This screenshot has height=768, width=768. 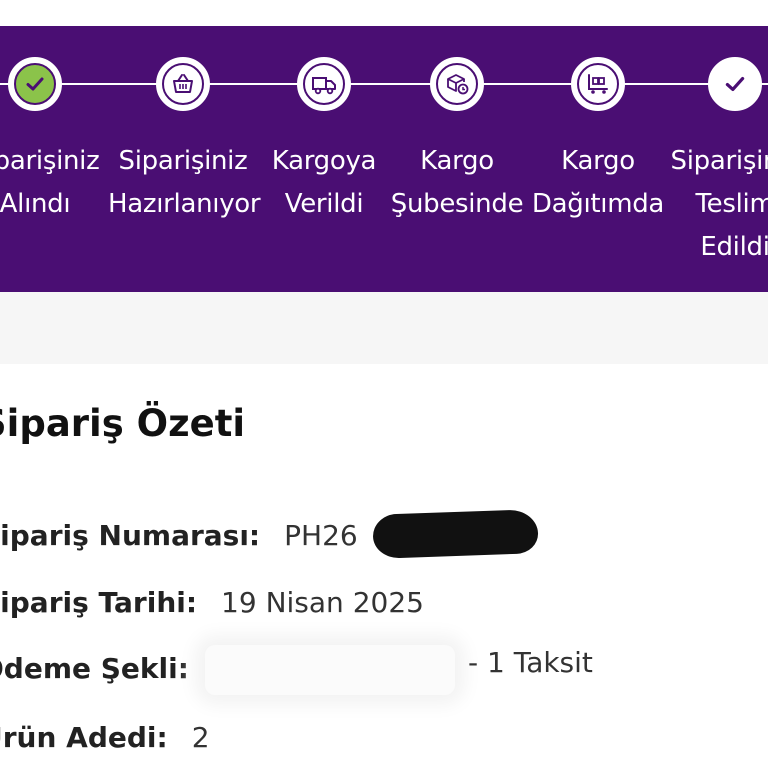 I want to click on package-clock-icon, so click(x=458, y=84).